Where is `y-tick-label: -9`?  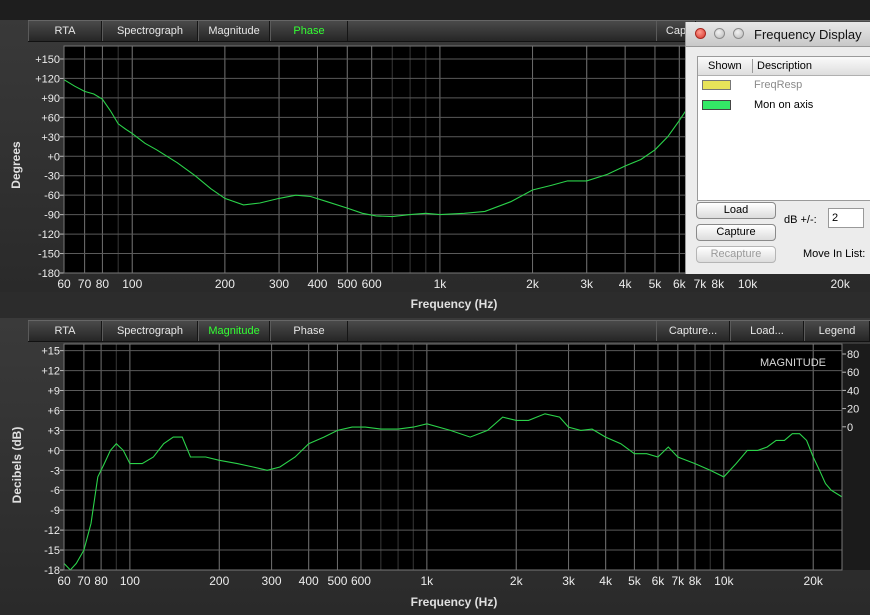 y-tick-label: -9 is located at coordinates (55, 511).